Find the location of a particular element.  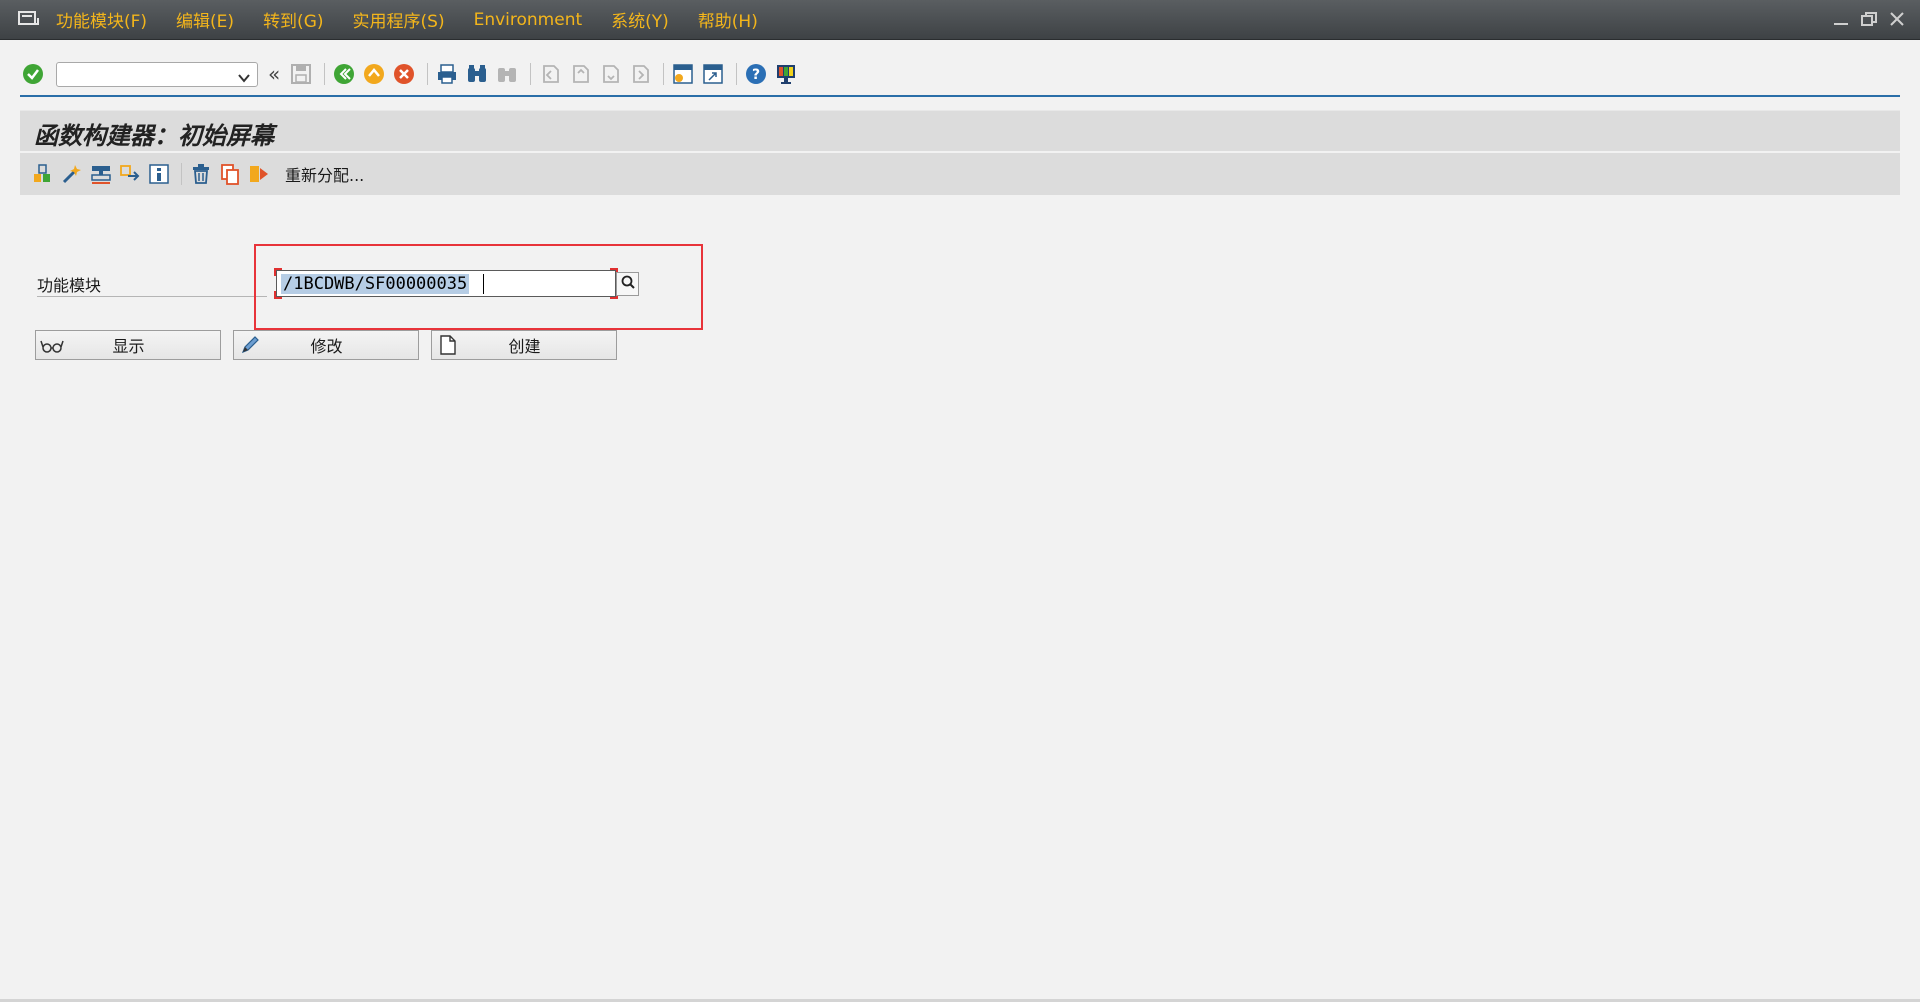

restore-icon is located at coordinates (1869, 19).